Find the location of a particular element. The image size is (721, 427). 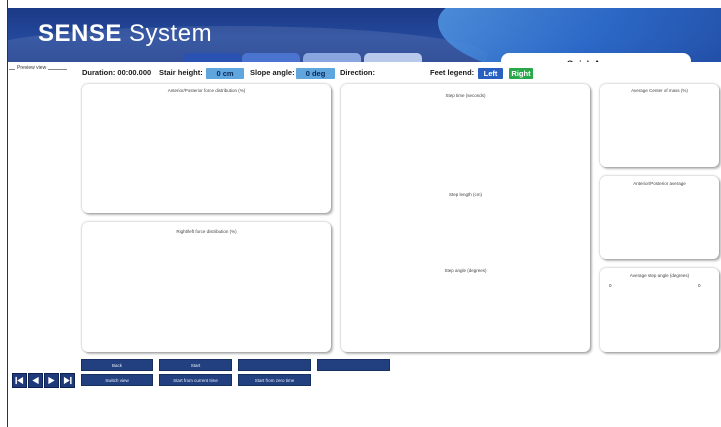

avg-center-title: Average Center of mass (%) is located at coordinates (659, 90).